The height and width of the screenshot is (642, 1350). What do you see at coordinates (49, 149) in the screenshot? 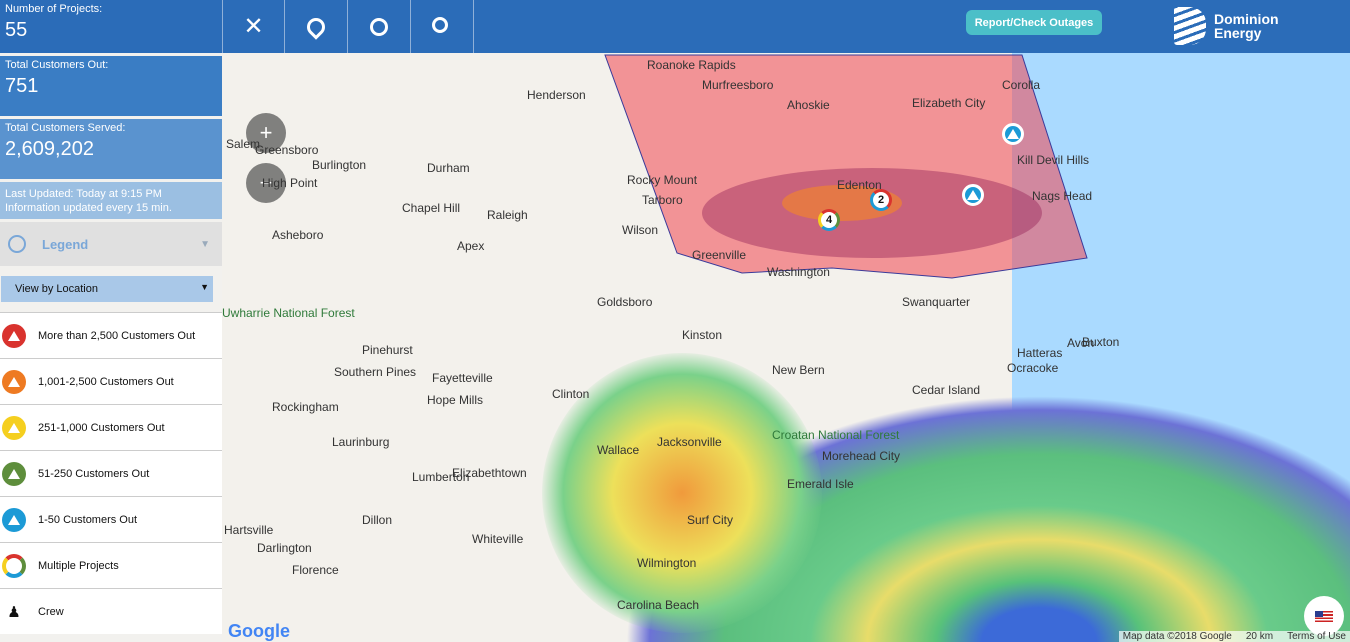
I see `customers-served-value: 2,609,202` at bounding box center [49, 149].